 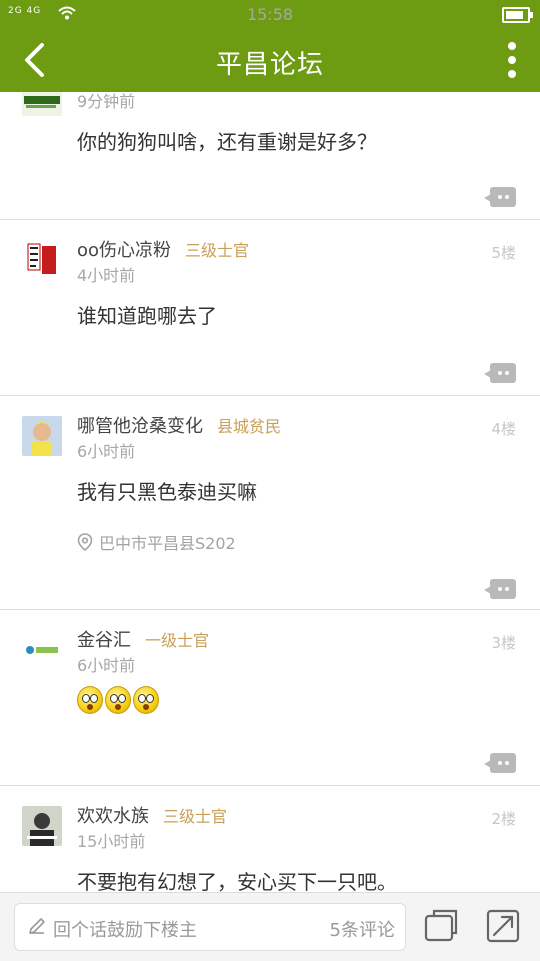 I want to click on bottom-bar: 回个话鼓励下楼主 5条评论, so click(x=270, y=926).